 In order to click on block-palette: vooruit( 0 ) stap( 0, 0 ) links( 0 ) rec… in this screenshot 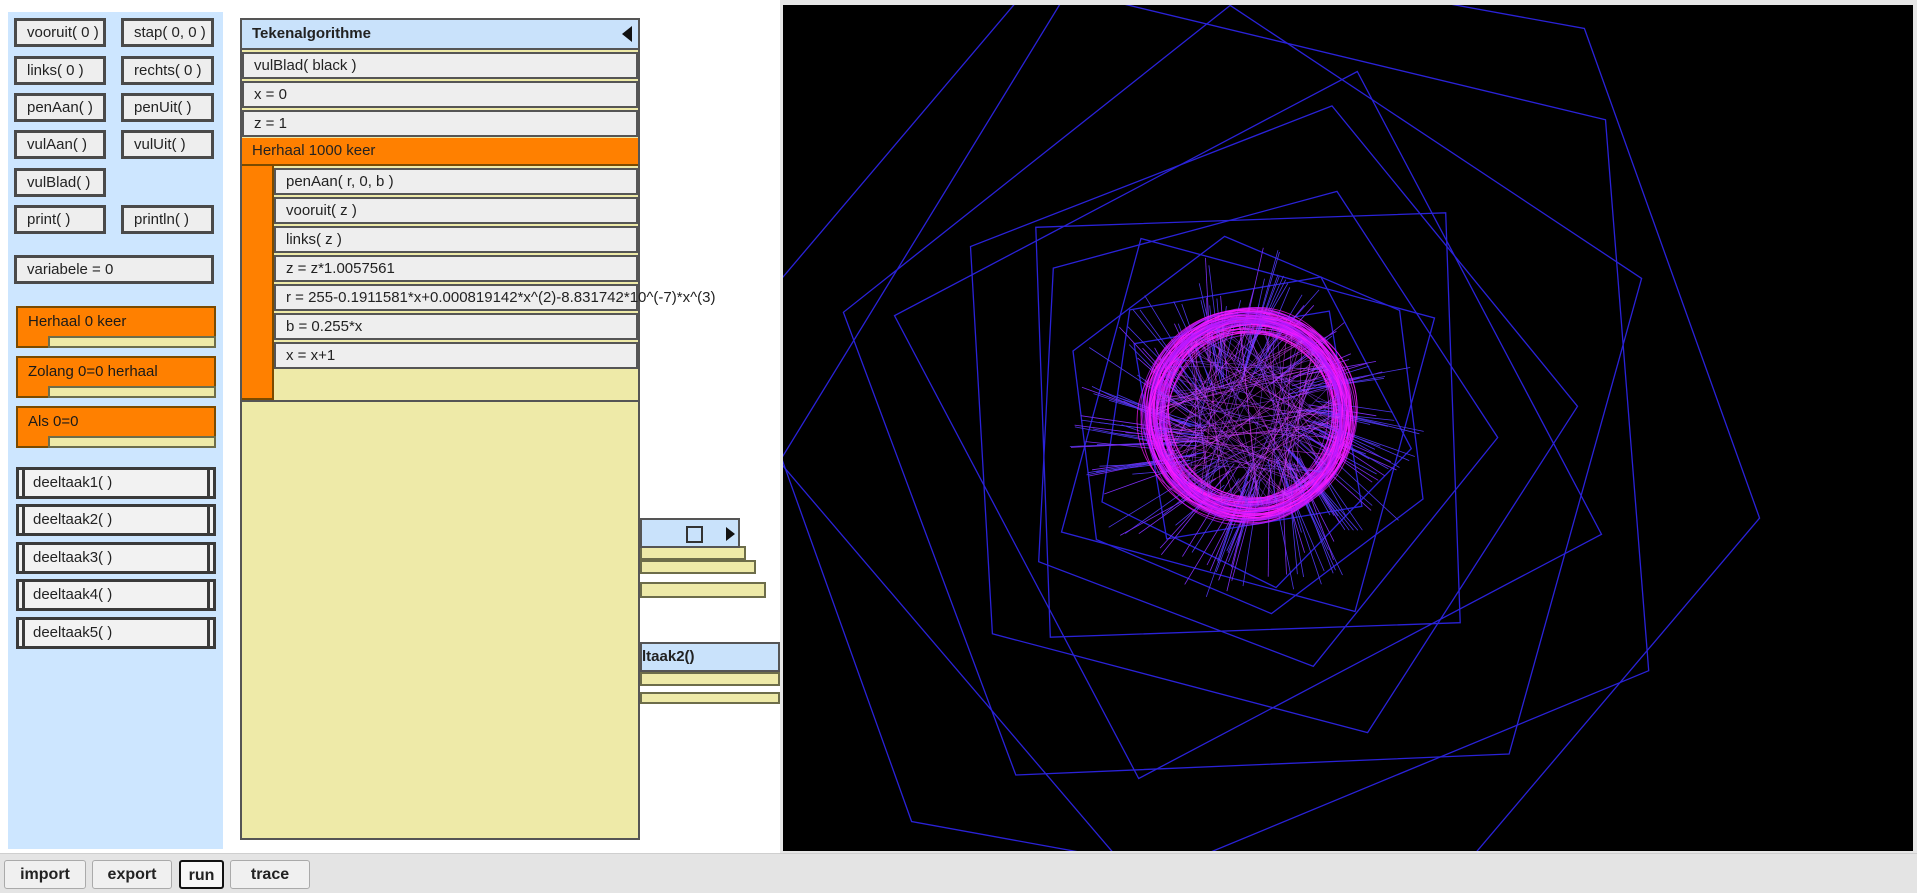, I will do `click(115, 430)`.